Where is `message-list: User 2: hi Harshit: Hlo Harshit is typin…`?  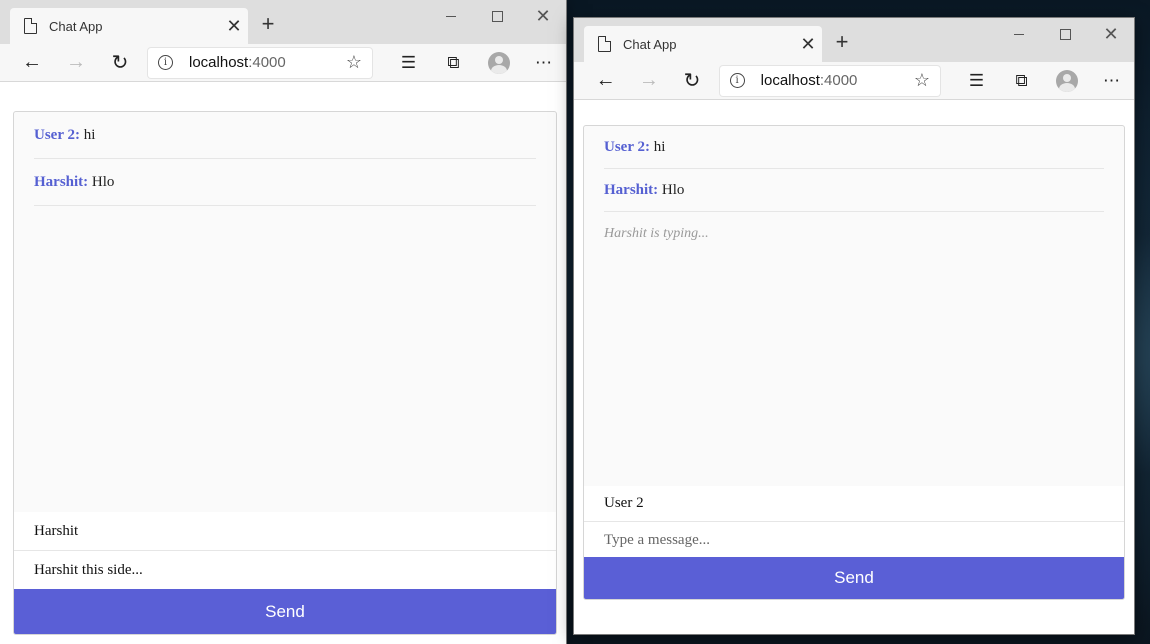 message-list: User 2: hi Harshit: Hlo Harshit is typin… is located at coordinates (854, 190).